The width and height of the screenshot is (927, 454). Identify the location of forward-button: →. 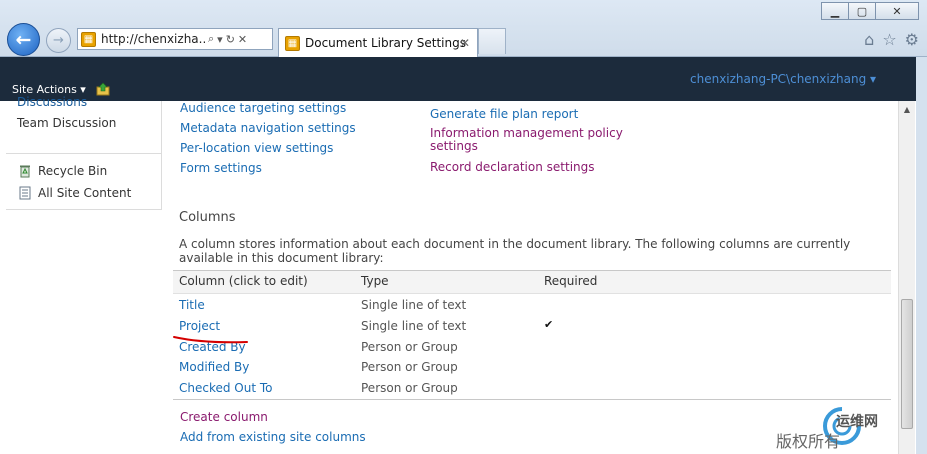
(58, 40).